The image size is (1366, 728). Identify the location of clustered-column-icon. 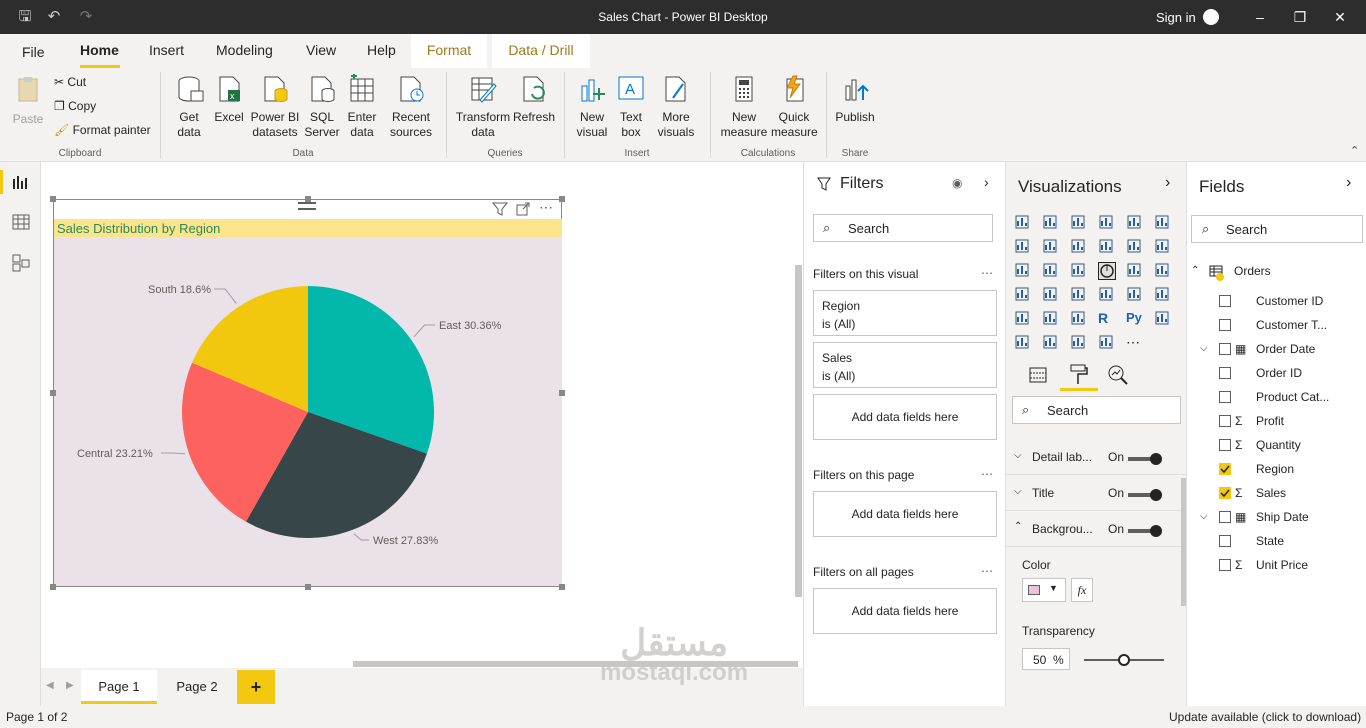
(1107, 223).